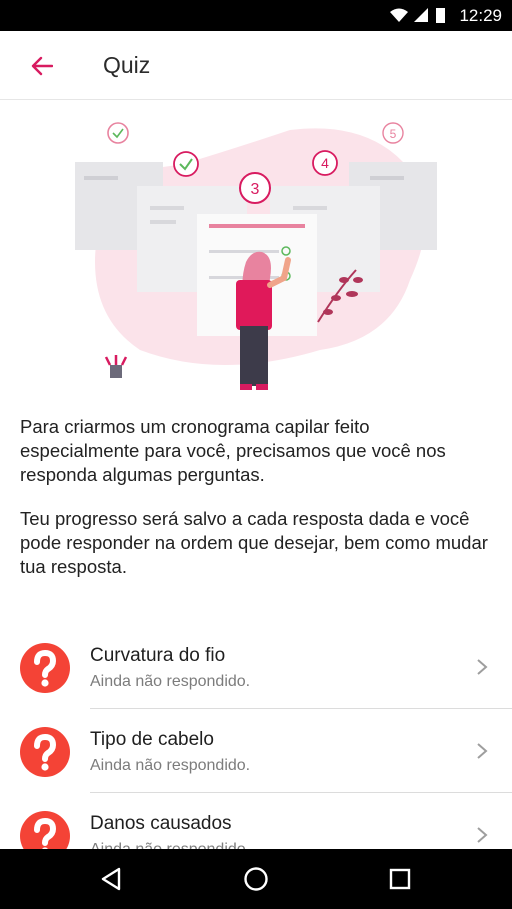 This screenshot has height=909, width=512. I want to click on signal-icon, so click(421, 15).